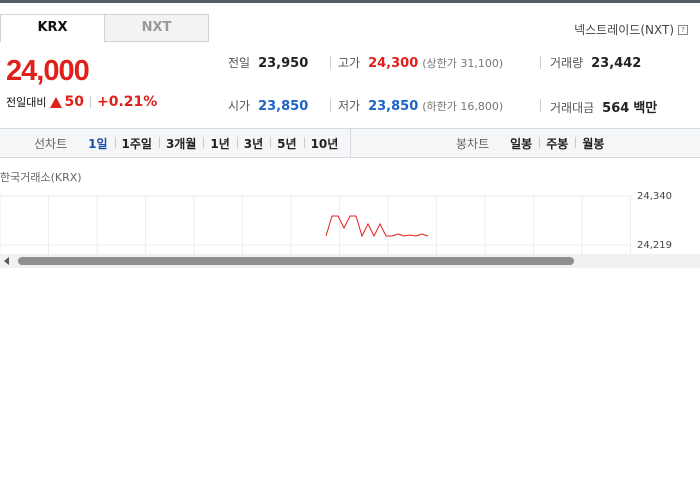 Image resolution: width=700 pixels, height=490 pixels. Describe the element at coordinates (52, 28) in the screenshot. I see `tab-krx: KRX` at that location.